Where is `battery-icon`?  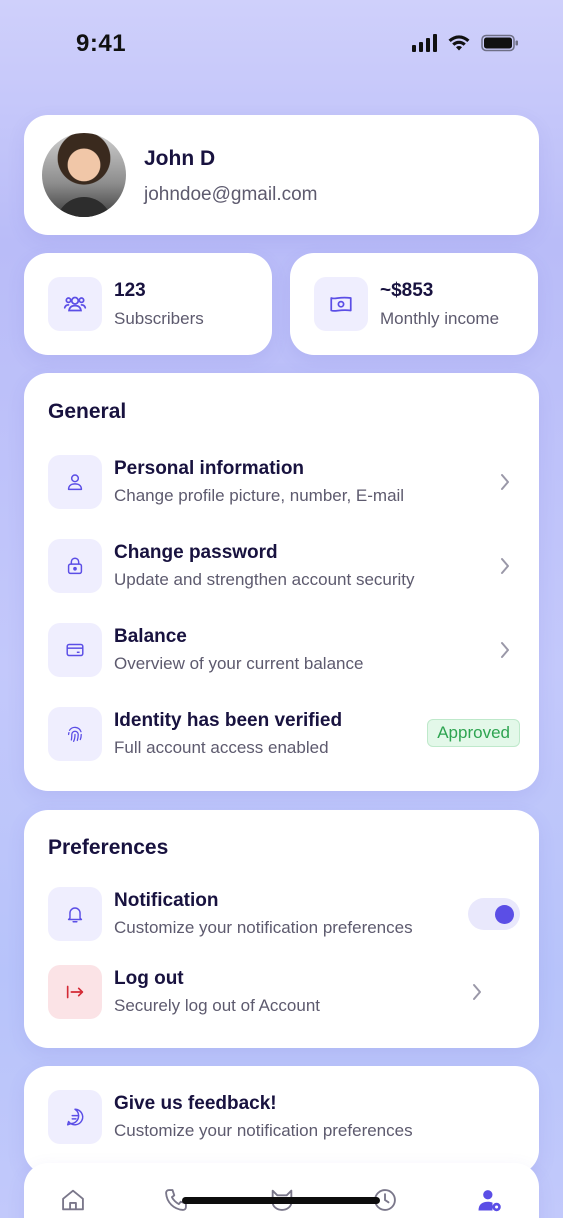 battery-icon is located at coordinates (499, 43).